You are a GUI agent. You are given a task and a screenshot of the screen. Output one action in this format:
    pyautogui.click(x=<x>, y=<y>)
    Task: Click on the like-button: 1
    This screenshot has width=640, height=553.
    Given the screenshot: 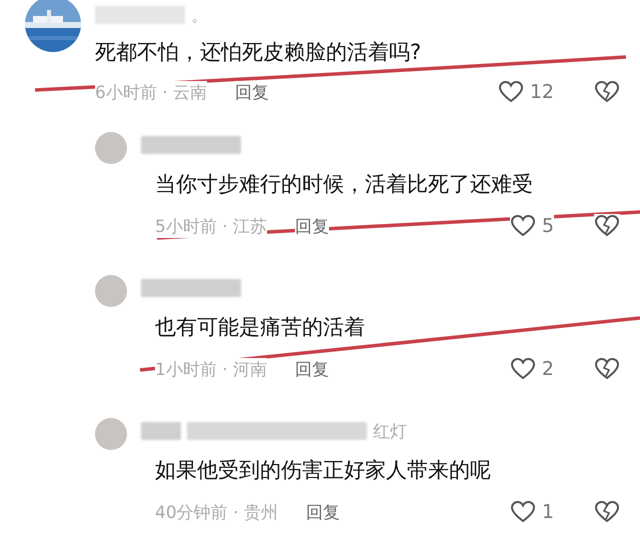 What is the action you would take?
    pyautogui.click(x=532, y=512)
    